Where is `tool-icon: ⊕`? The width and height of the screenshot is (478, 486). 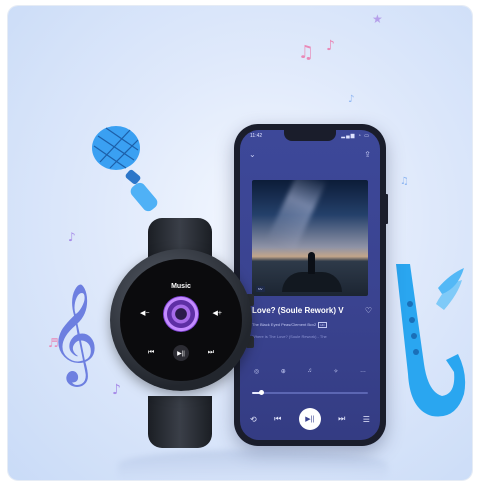
tool-icon: ⊕ is located at coordinates (283, 371).